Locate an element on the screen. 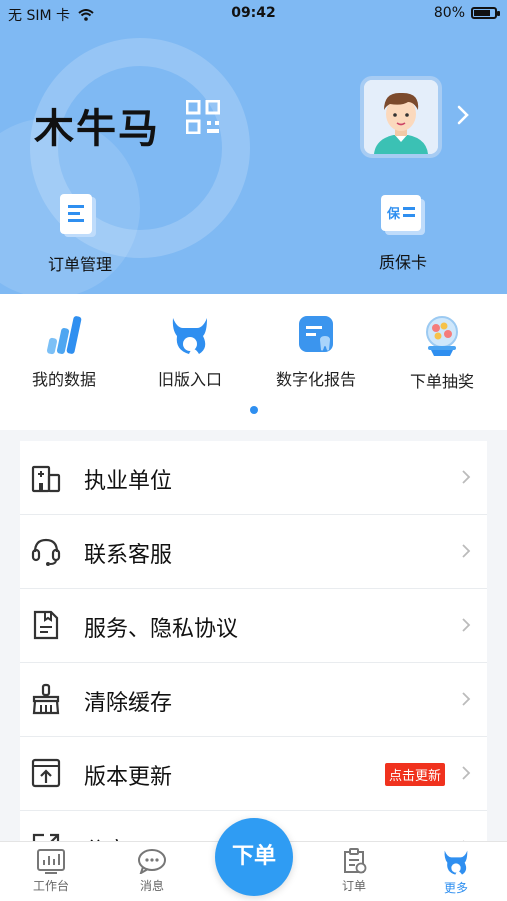  tab-label: 工作台 is located at coordinates (50, 886).